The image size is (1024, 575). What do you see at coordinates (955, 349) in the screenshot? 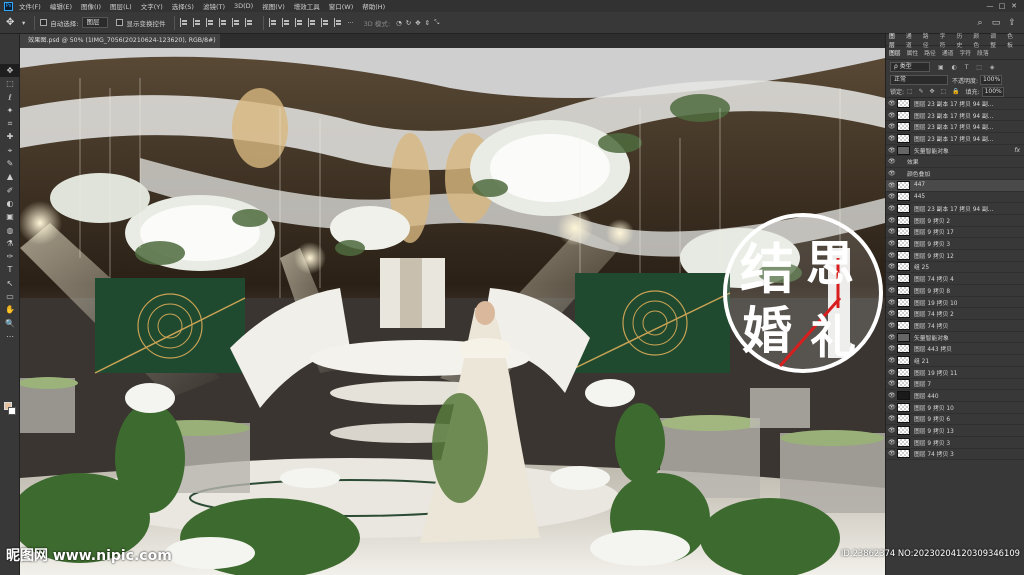
I see `layer-row: 👁 图层 443 拷贝` at bounding box center [955, 349].